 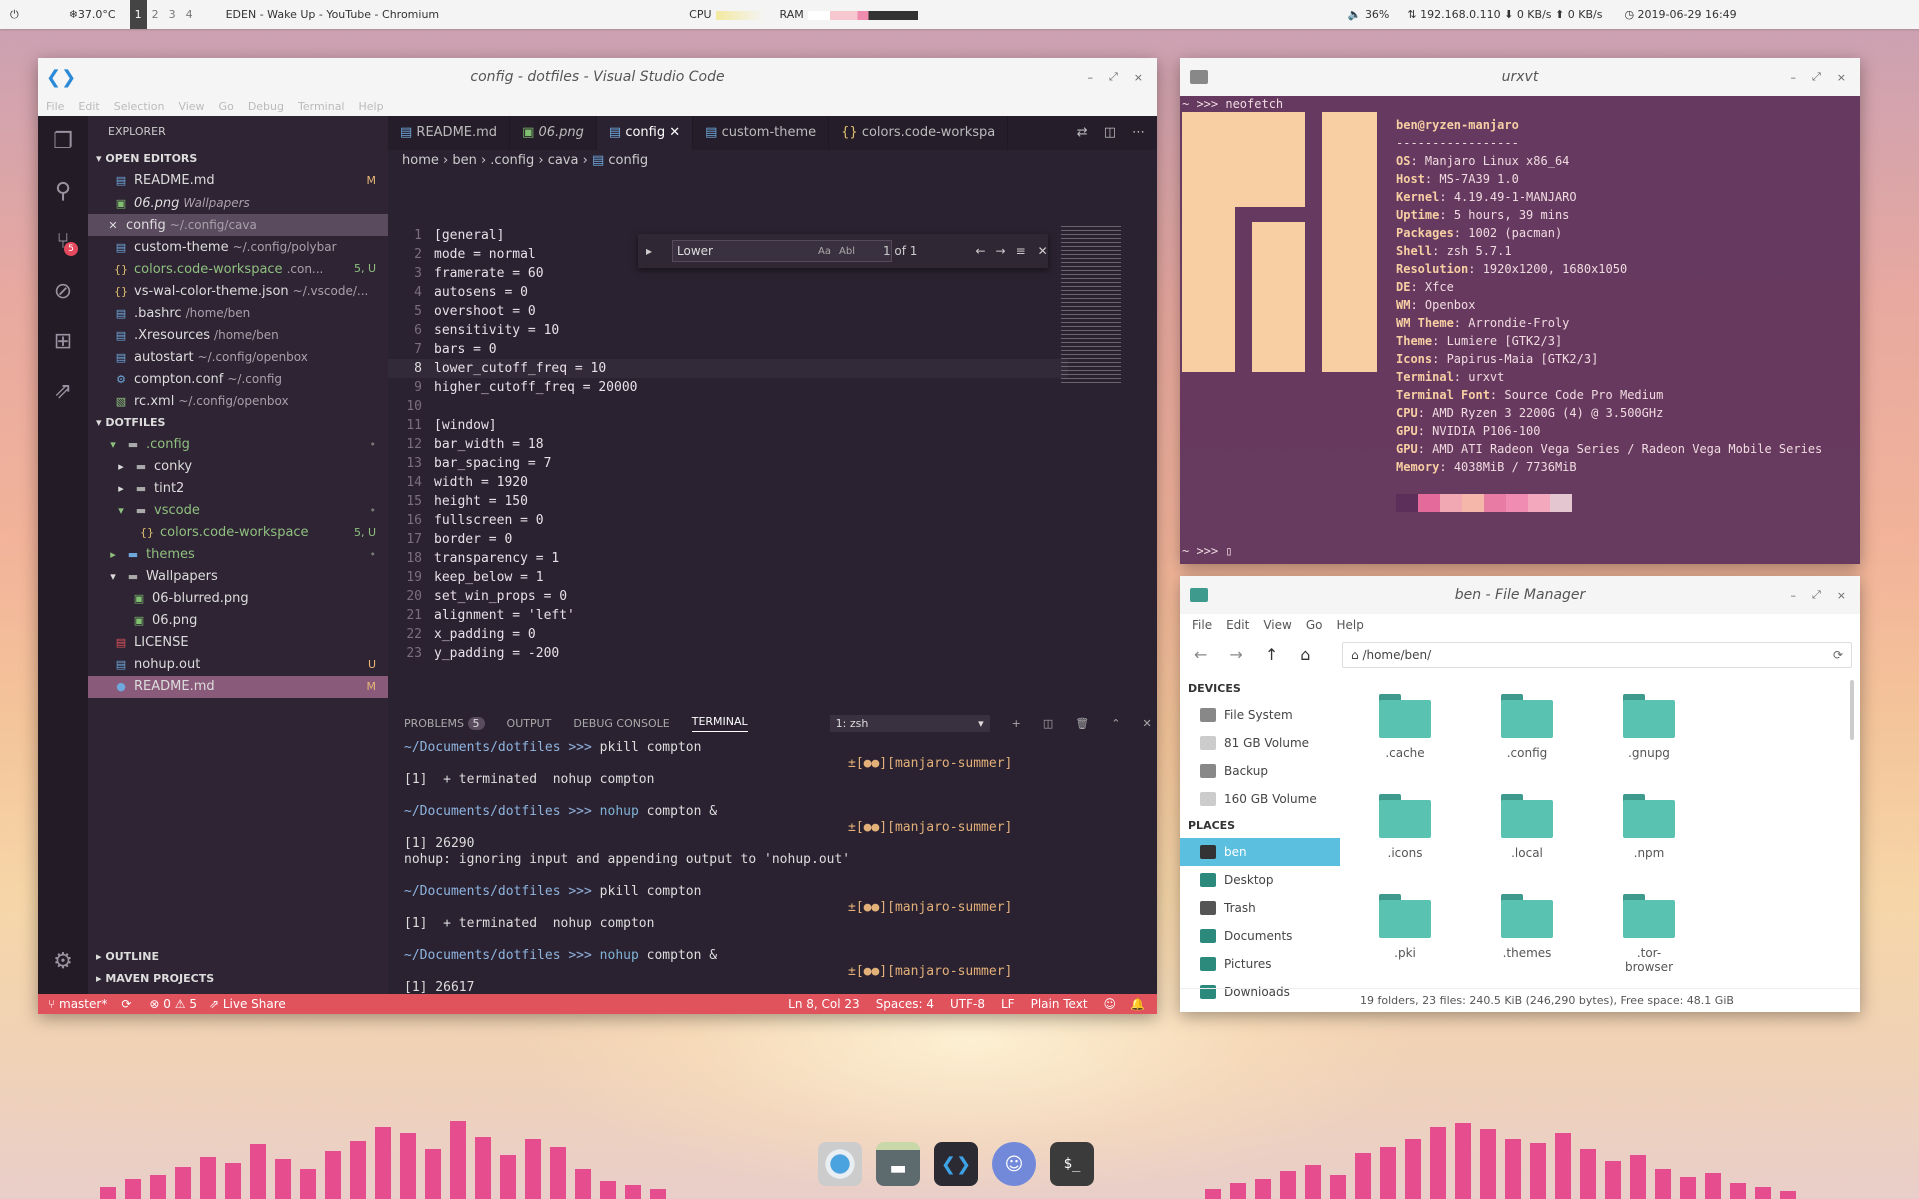 What do you see at coordinates (238, 665) in the screenshot?
I see `tree-file: ▤ nohup.out U` at bounding box center [238, 665].